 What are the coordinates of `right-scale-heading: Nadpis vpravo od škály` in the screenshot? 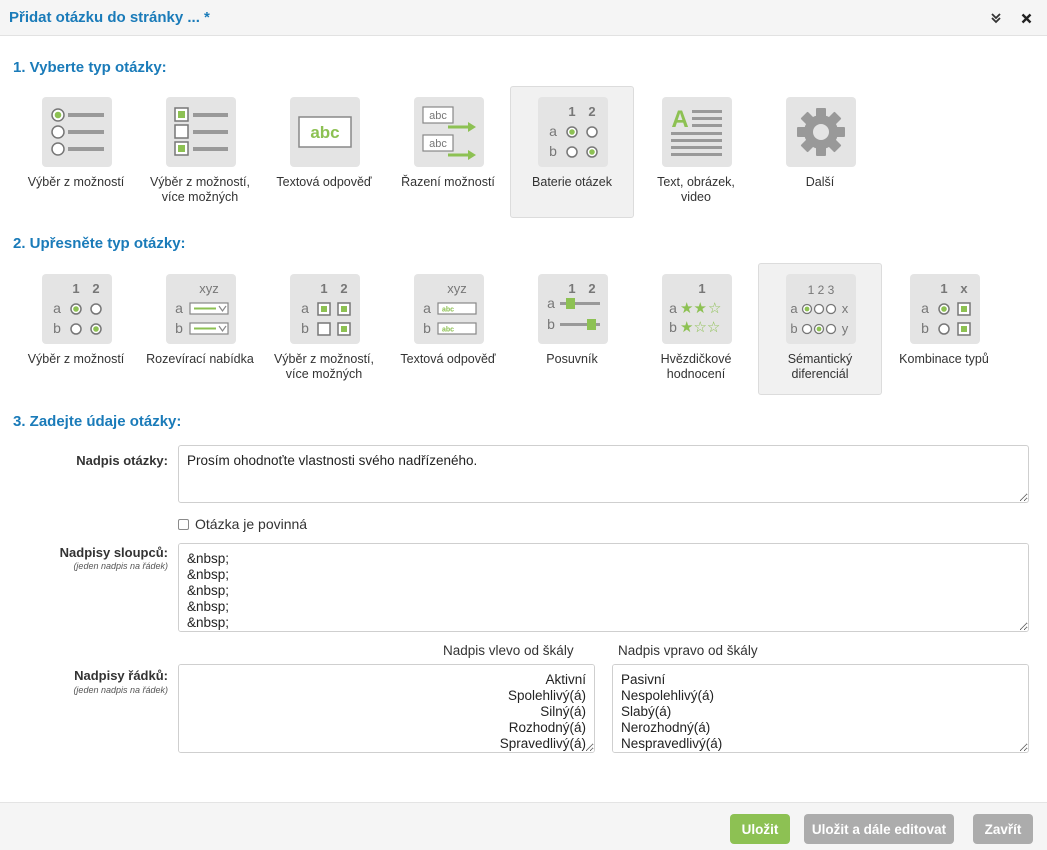 It's located at (688, 650).